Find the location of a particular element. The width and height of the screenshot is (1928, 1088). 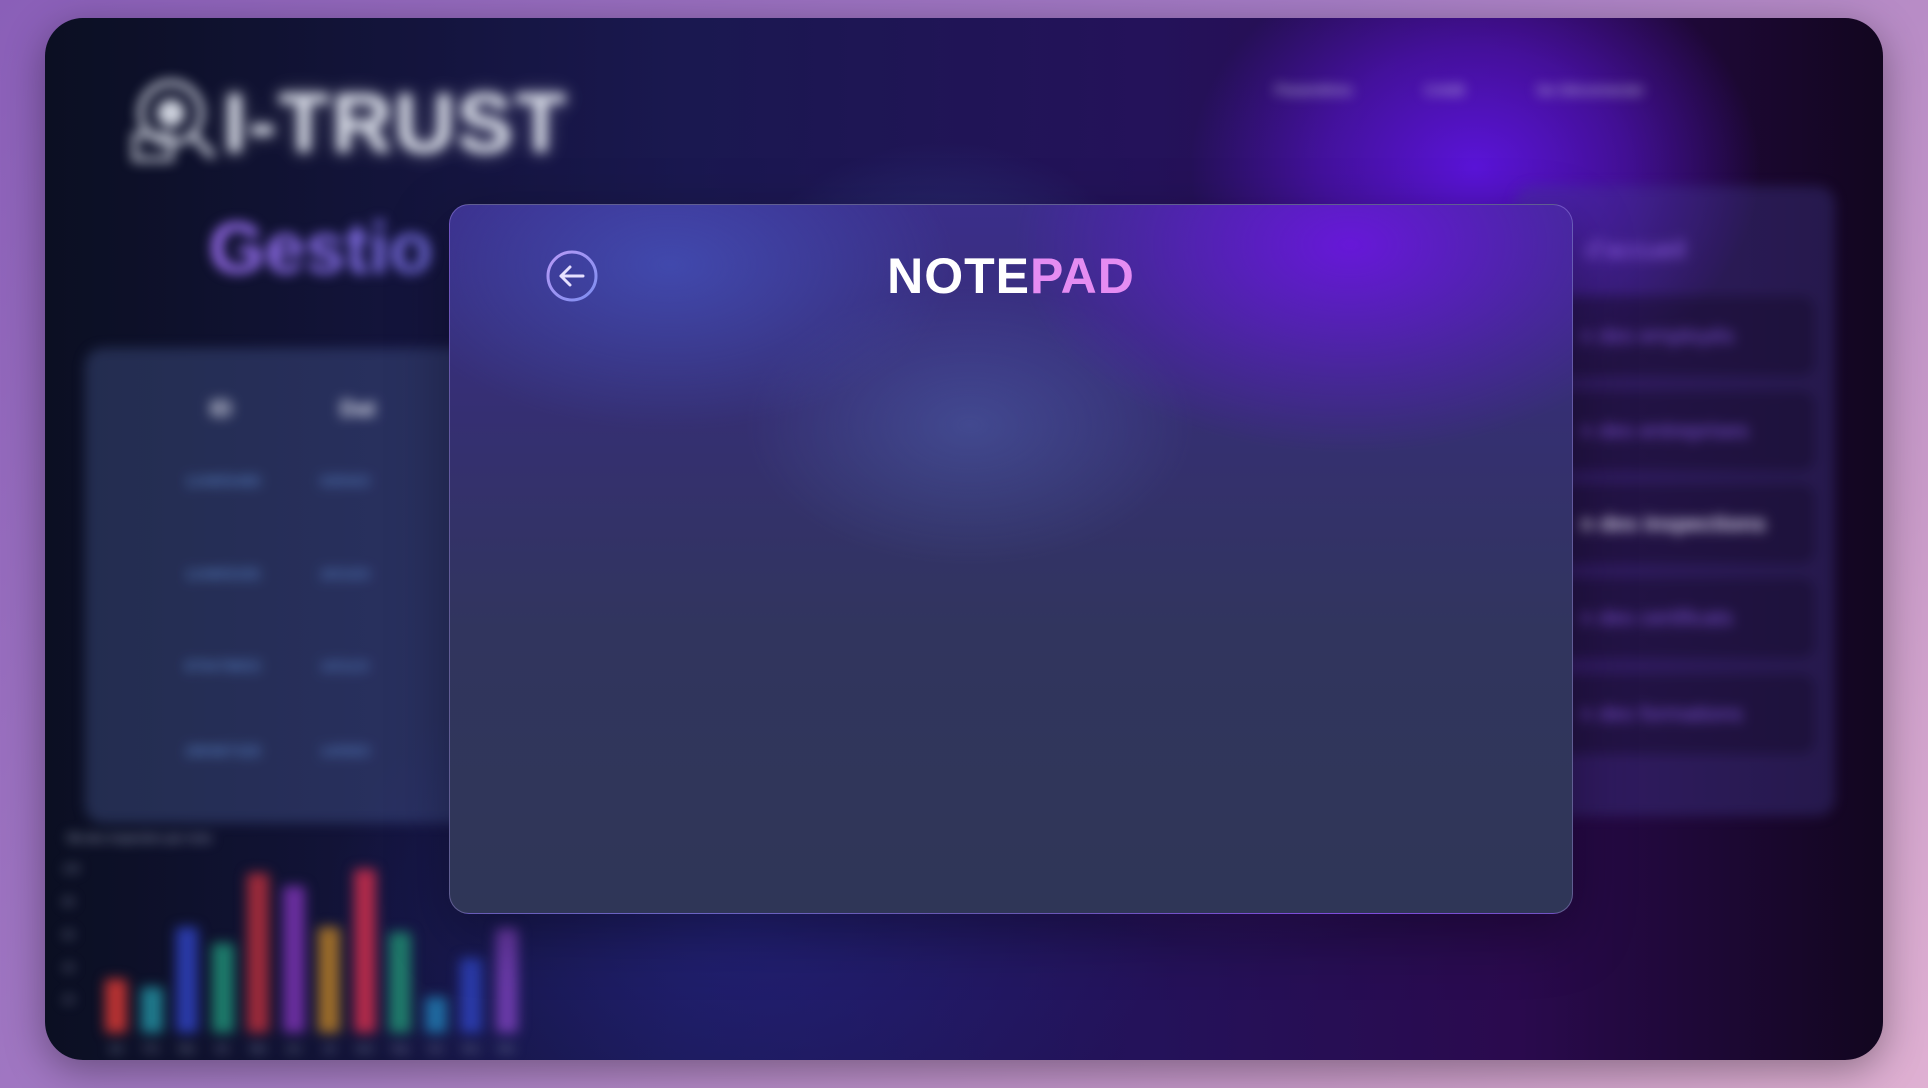

brand-logo: I-TRUST is located at coordinates (346, 123).